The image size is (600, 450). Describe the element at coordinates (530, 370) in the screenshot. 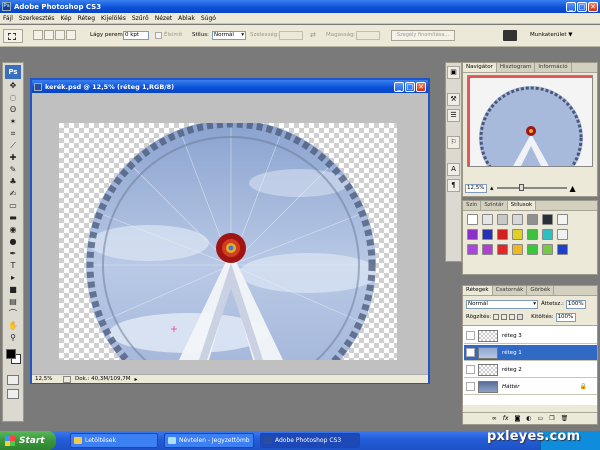

I see `layer-row: réteg 2` at that location.